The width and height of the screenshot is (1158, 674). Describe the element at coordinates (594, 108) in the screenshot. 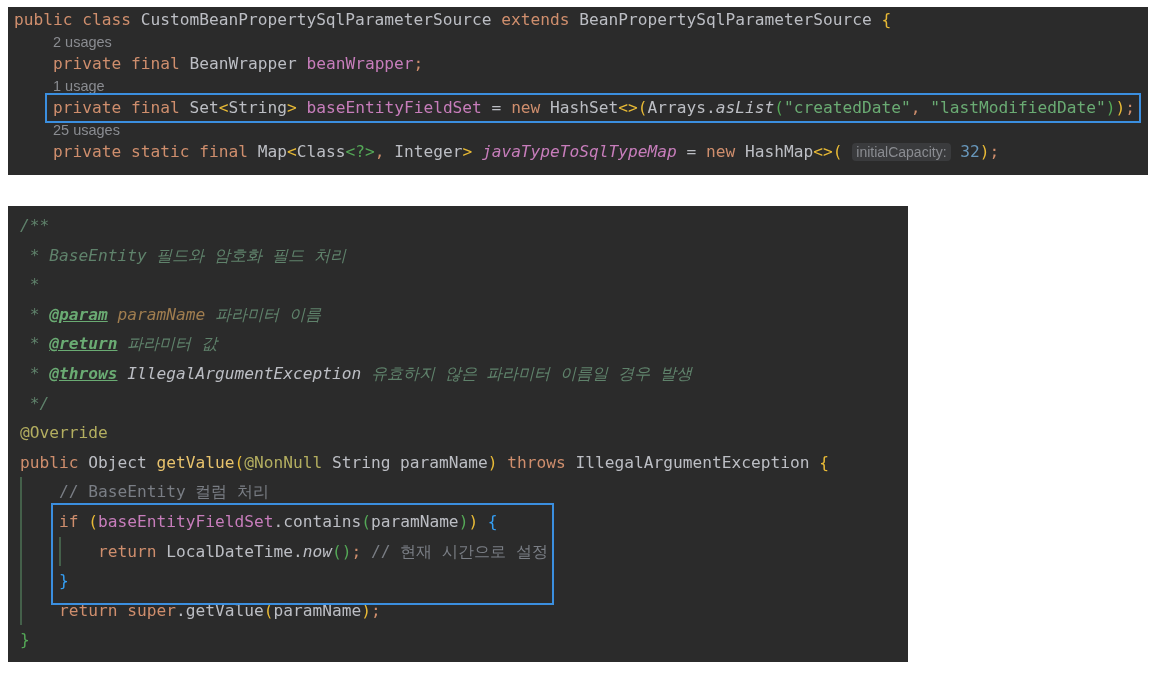

I see `code-line: private final Set<String> baseEntityFieldSet = new HashSet<>(Arrays.asList("createdDate", "lastModifiedDate"));` at that location.